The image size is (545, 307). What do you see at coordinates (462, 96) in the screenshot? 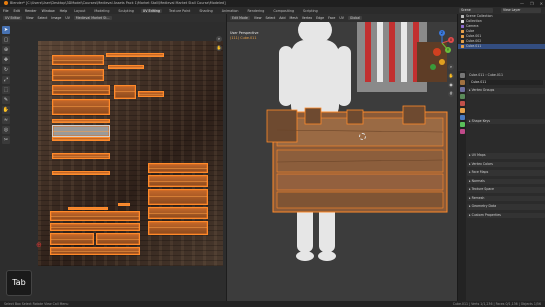
I see `scene-tab-icon` at bounding box center [462, 96].